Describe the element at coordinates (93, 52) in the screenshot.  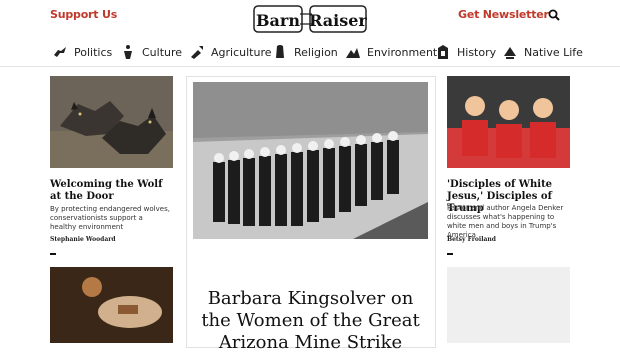
I see `nav-label: Politics` at that location.